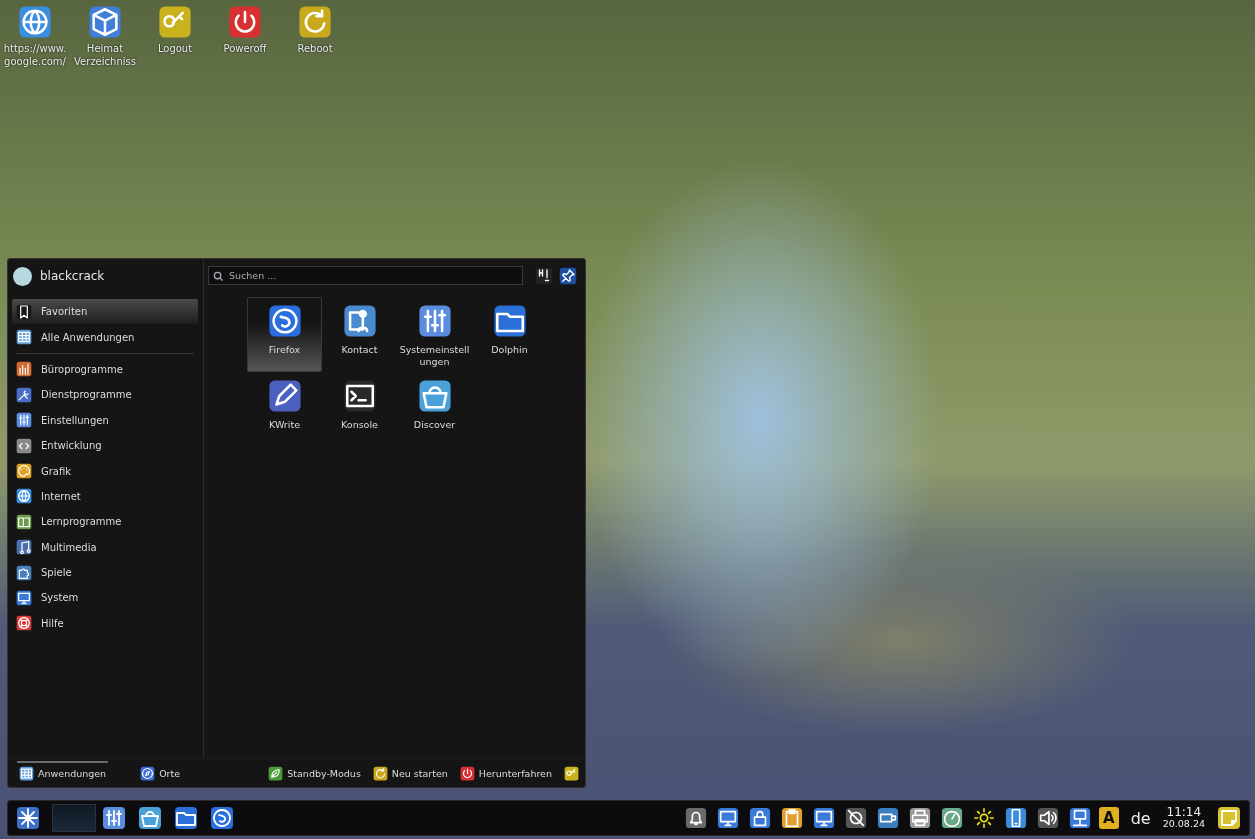  What do you see at coordinates (1184, 812) in the screenshot?
I see `clock-time: 11:14` at bounding box center [1184, 812].